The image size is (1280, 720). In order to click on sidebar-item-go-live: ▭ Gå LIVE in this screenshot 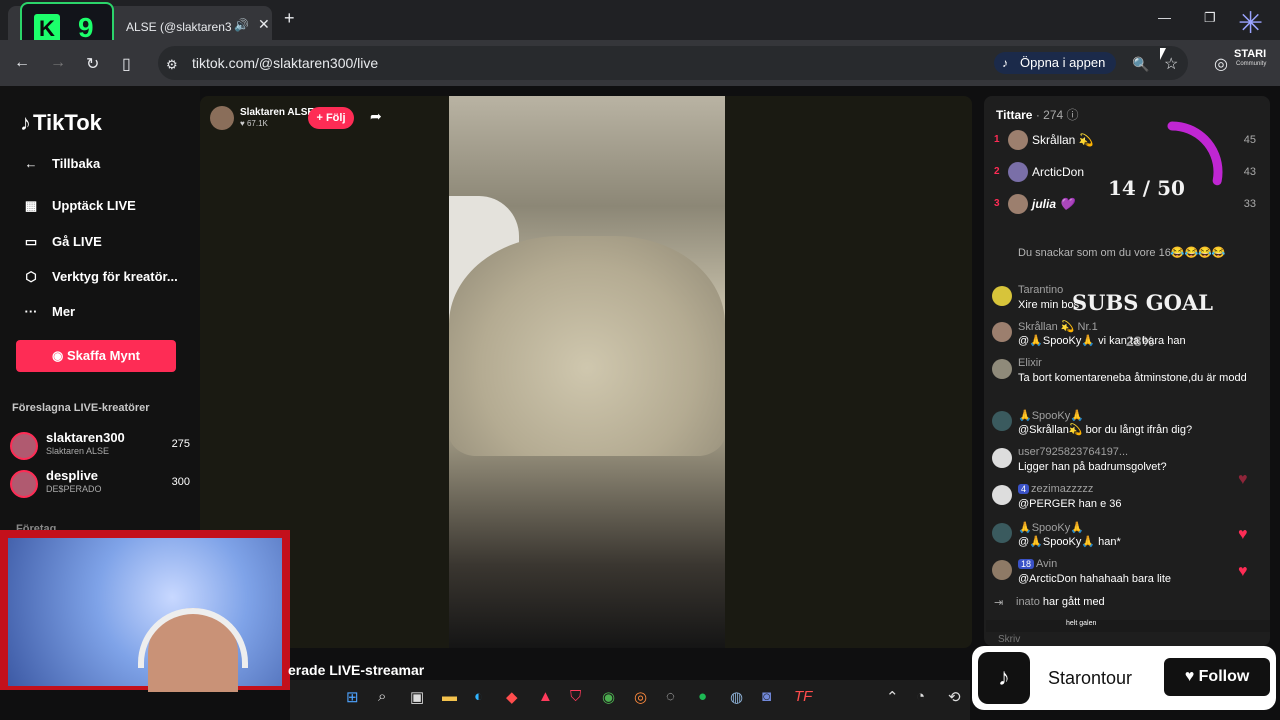, I will do `click(61, 242)`.